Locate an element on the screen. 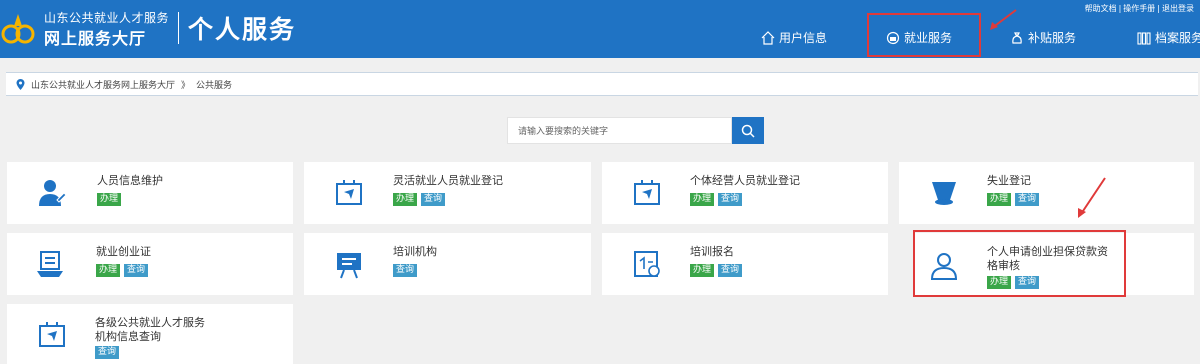  service-card-employment-certificate: 就业创业证 办理 查询 is located at coordinates (150, 264).